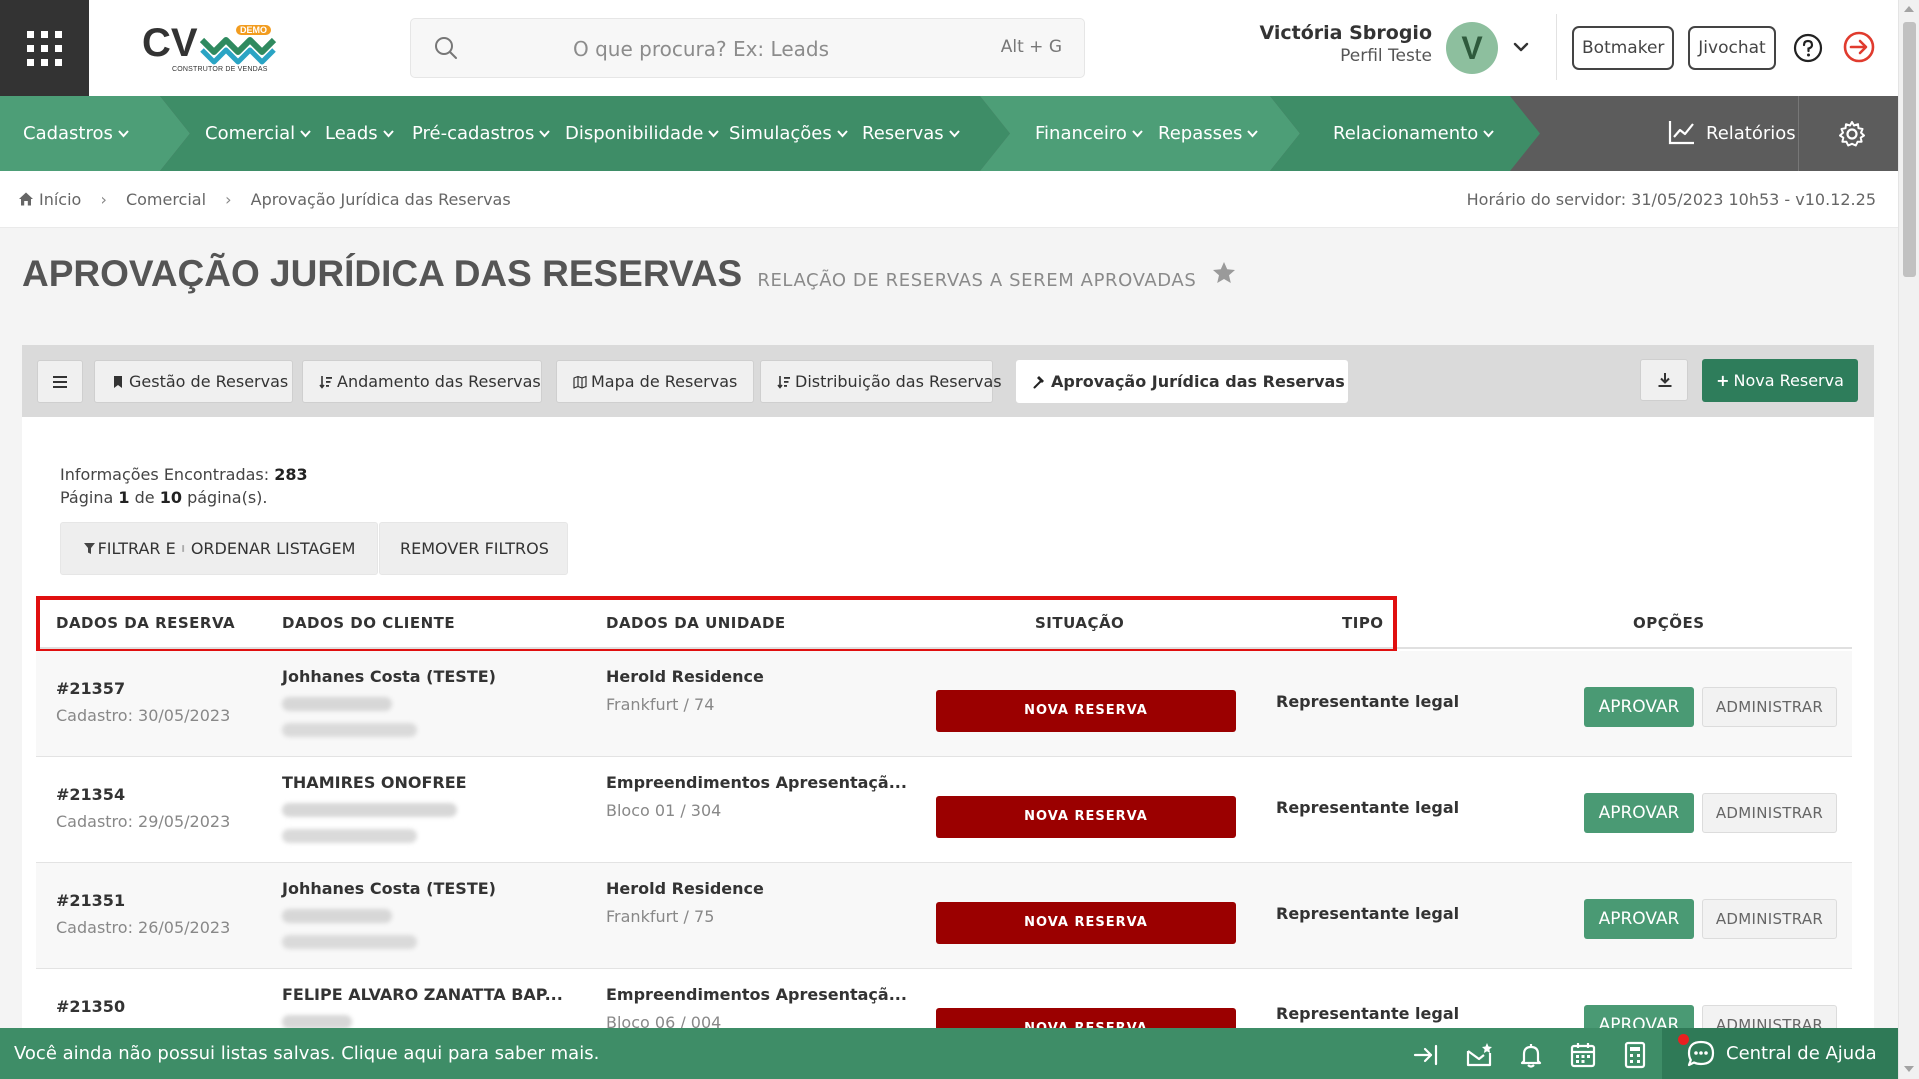 Image resolution: width=1919 pixels, height=1079 pixels. Describe the element at coordinates (660, 704) in the screenshot. I see `unit-detail: Frankfurt / 74` at that location.